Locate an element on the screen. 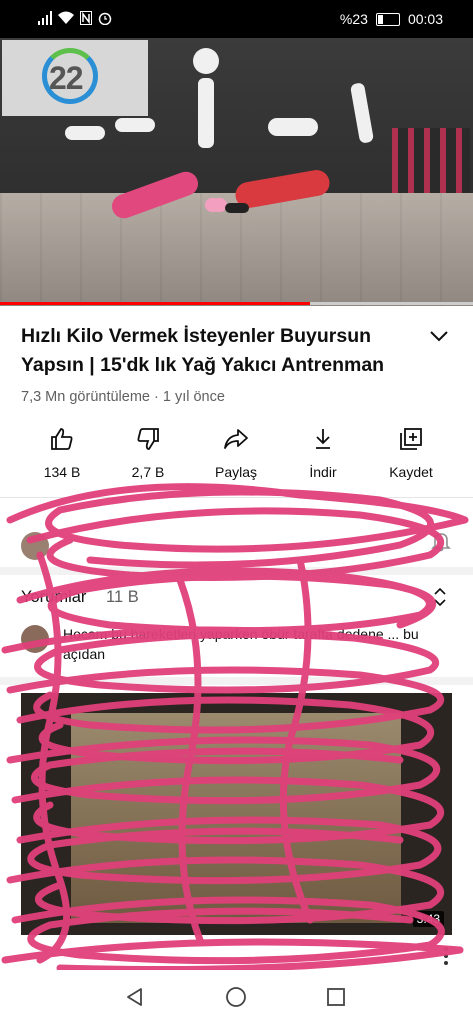  comments-label: Yorumlar is located at coordinates (54, 597).